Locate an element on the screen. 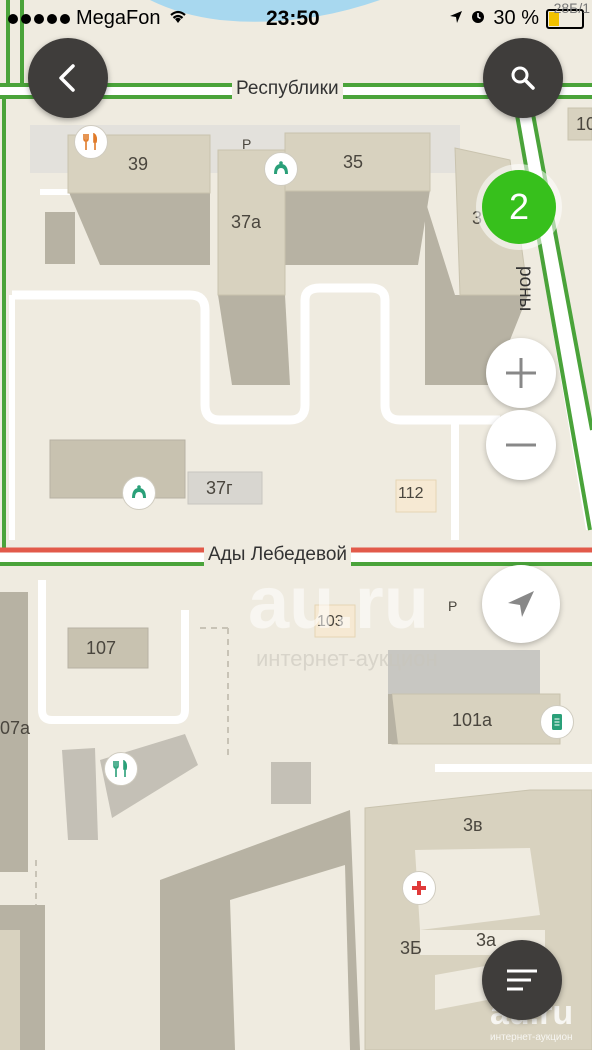 The width and height of the screenshot is (592, 1050). watermark-subtitle: интернет-аукцион is located at coordinates (347, 658).